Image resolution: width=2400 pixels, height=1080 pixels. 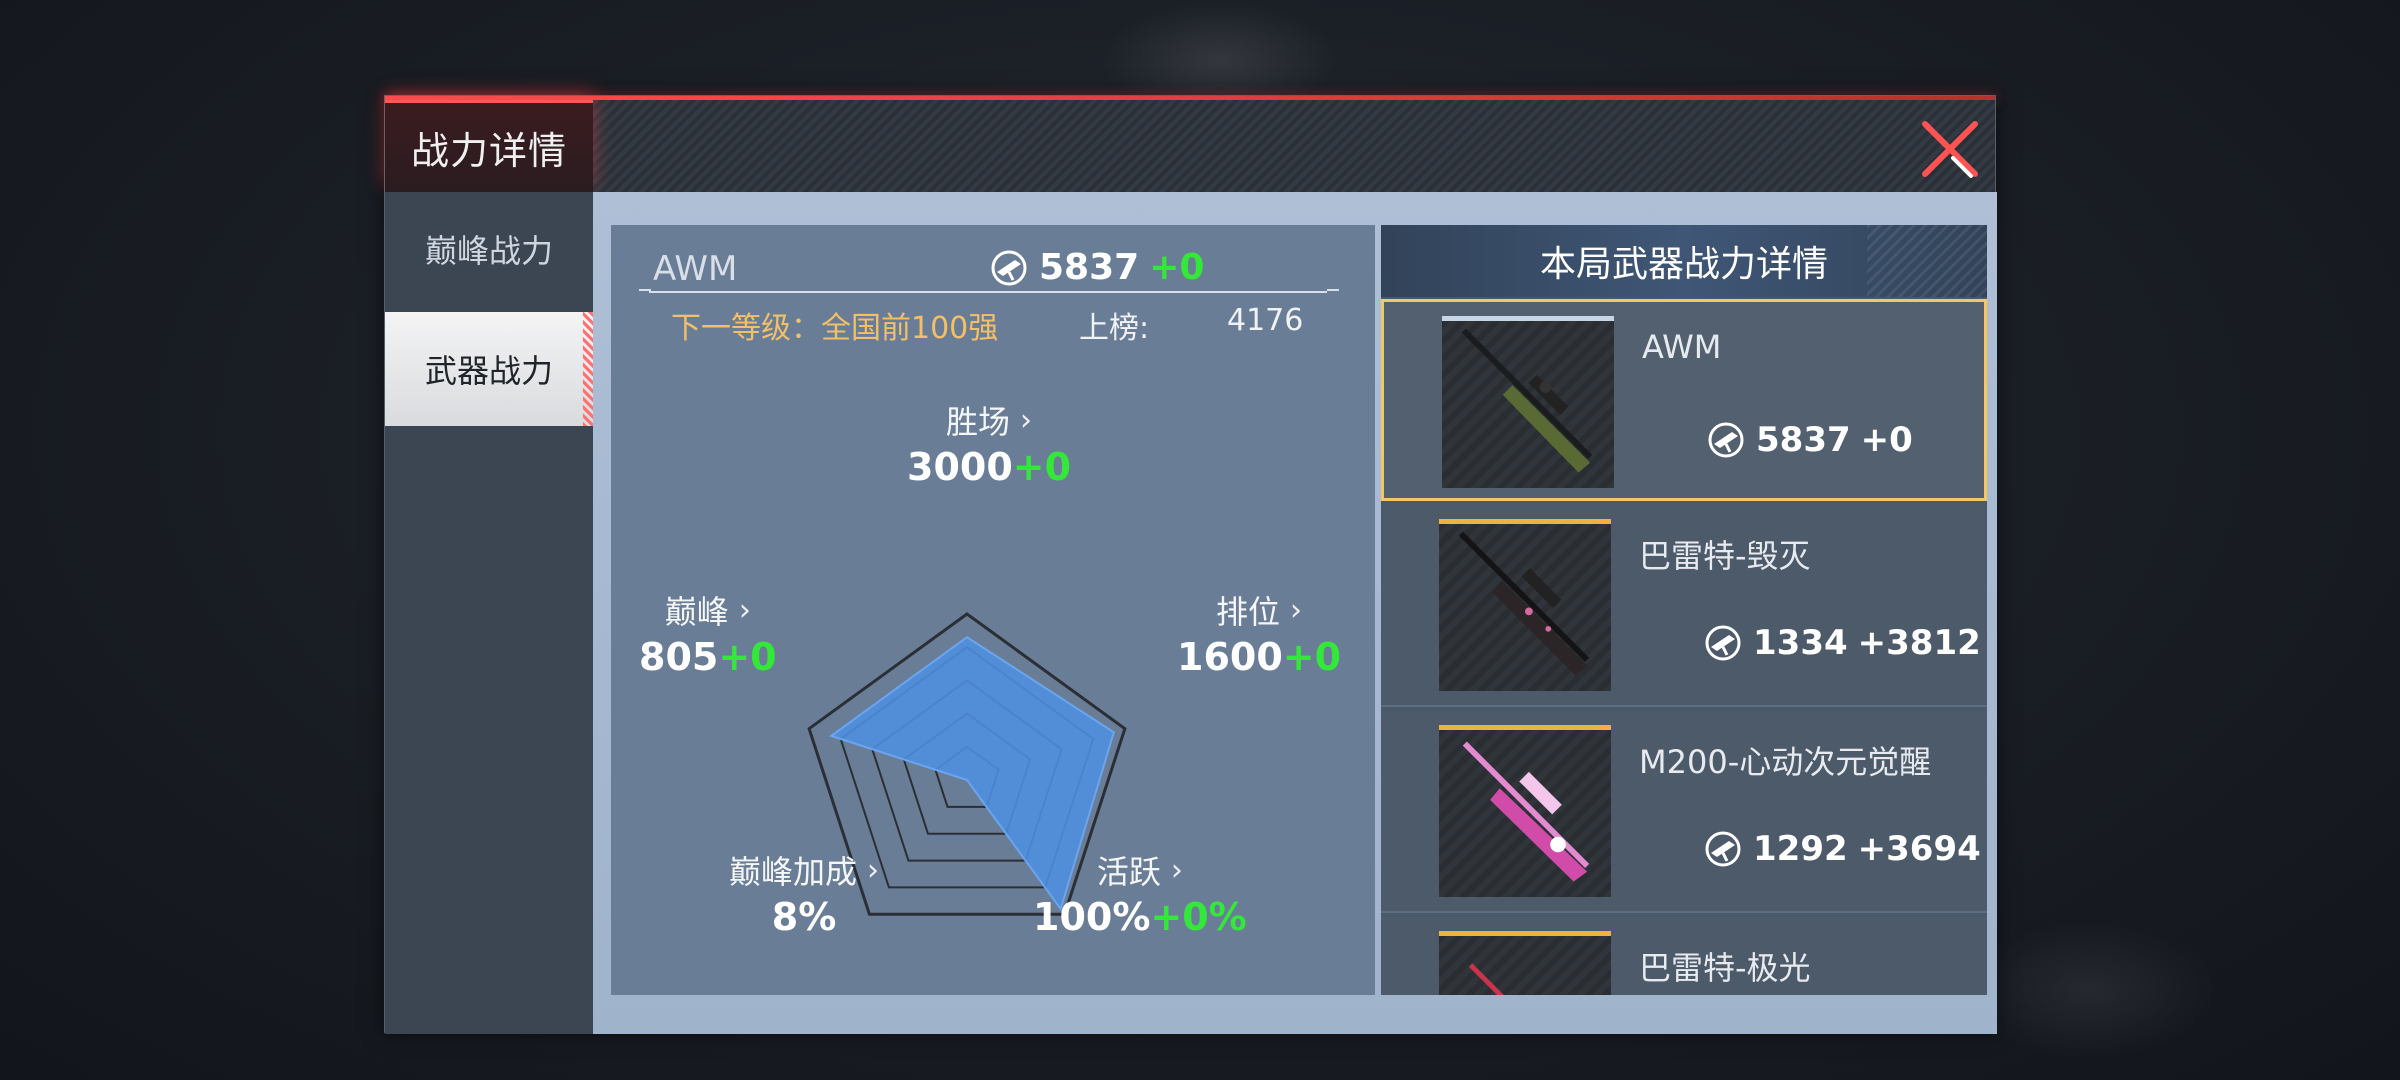 I want to click on weapon-list-title-text: 本局武器战力详情, so click(x=1683, y=264).